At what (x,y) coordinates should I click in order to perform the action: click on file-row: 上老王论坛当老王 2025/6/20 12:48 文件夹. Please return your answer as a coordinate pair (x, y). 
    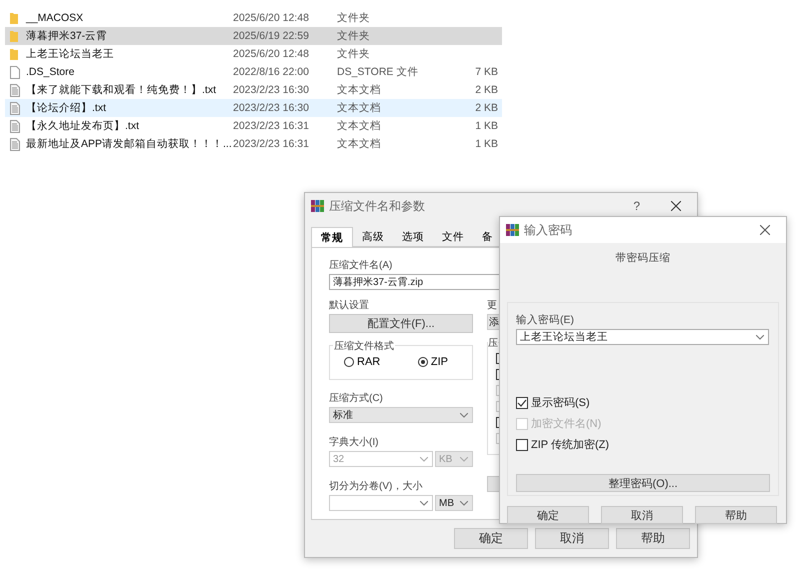
    Looking at the image, I should click on (253, 54).